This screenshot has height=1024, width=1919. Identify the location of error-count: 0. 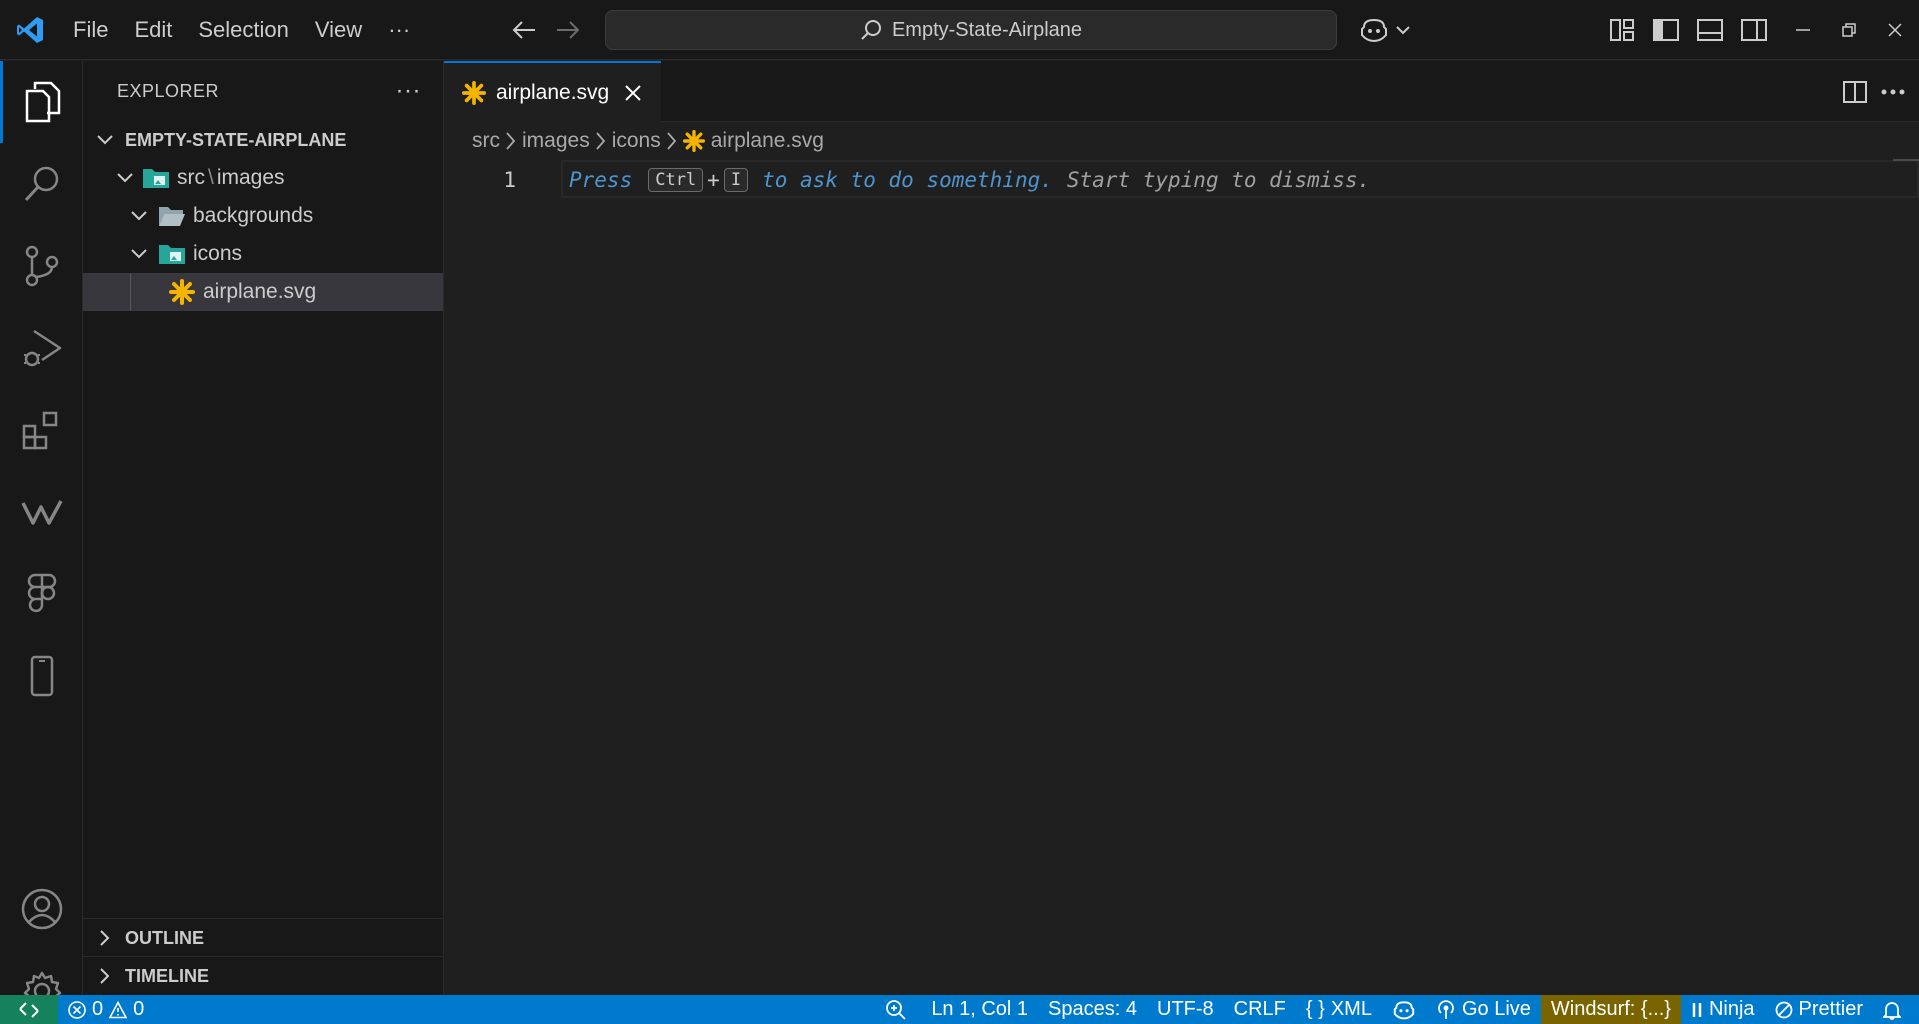
(98, 1009).